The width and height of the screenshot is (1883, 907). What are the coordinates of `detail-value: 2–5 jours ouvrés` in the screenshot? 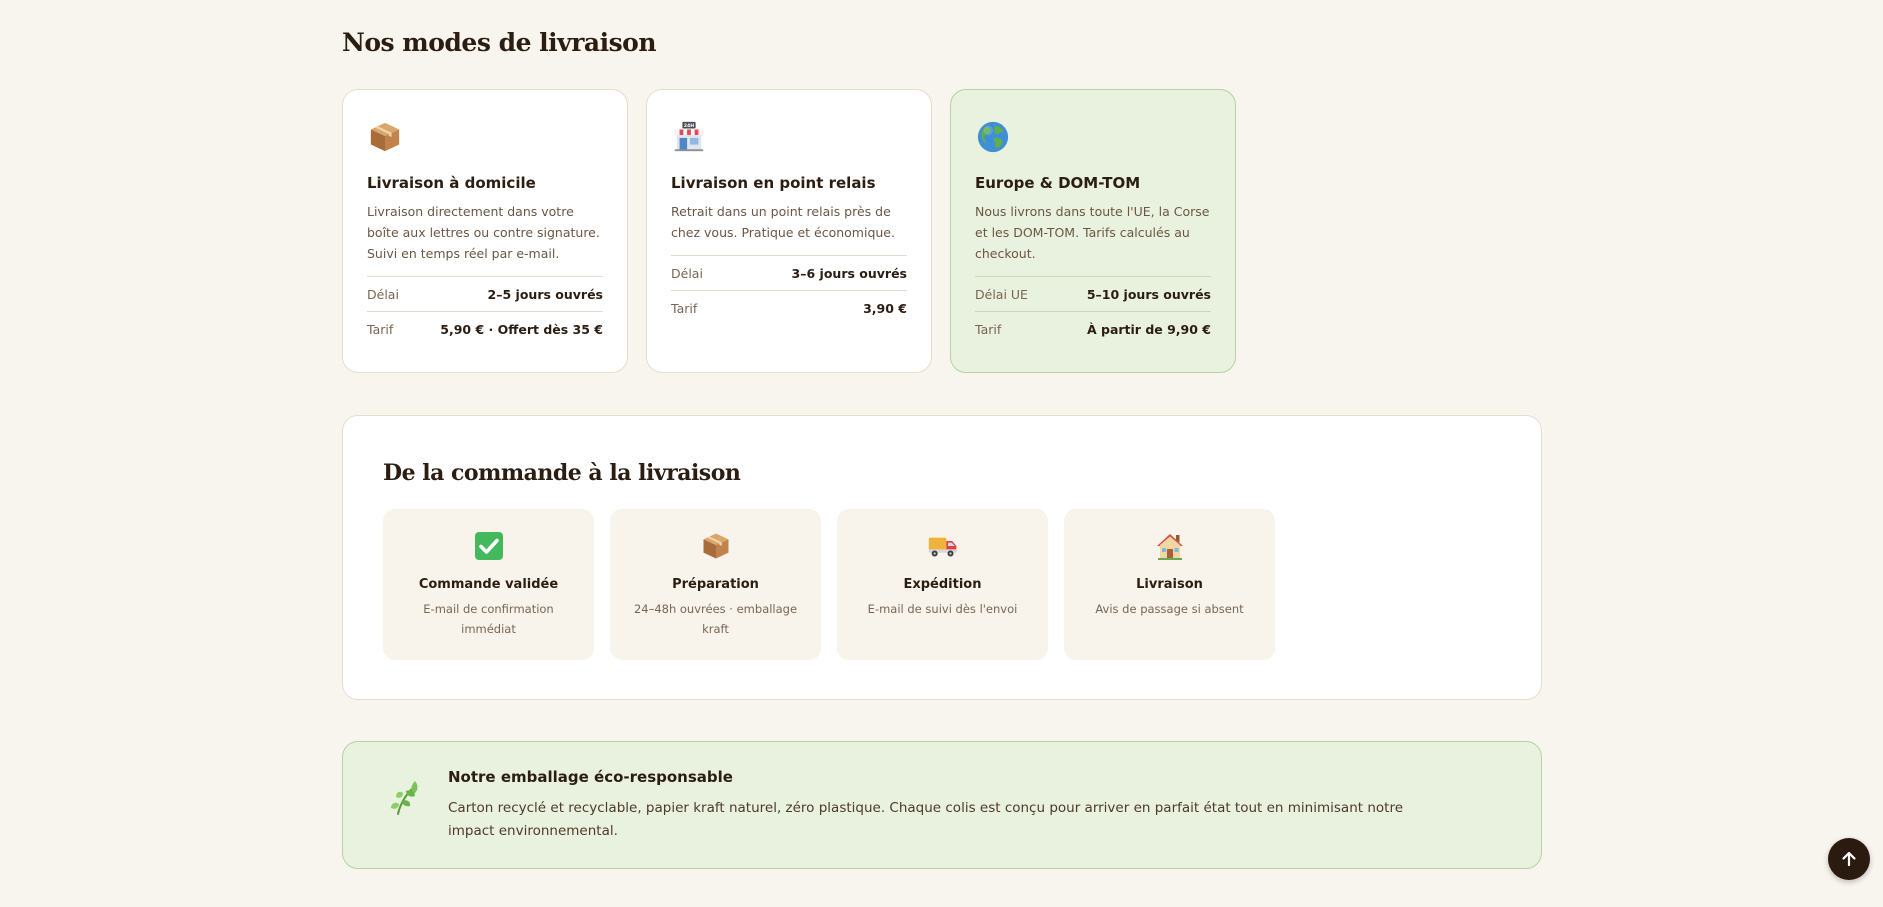 It's located at (545, 294).